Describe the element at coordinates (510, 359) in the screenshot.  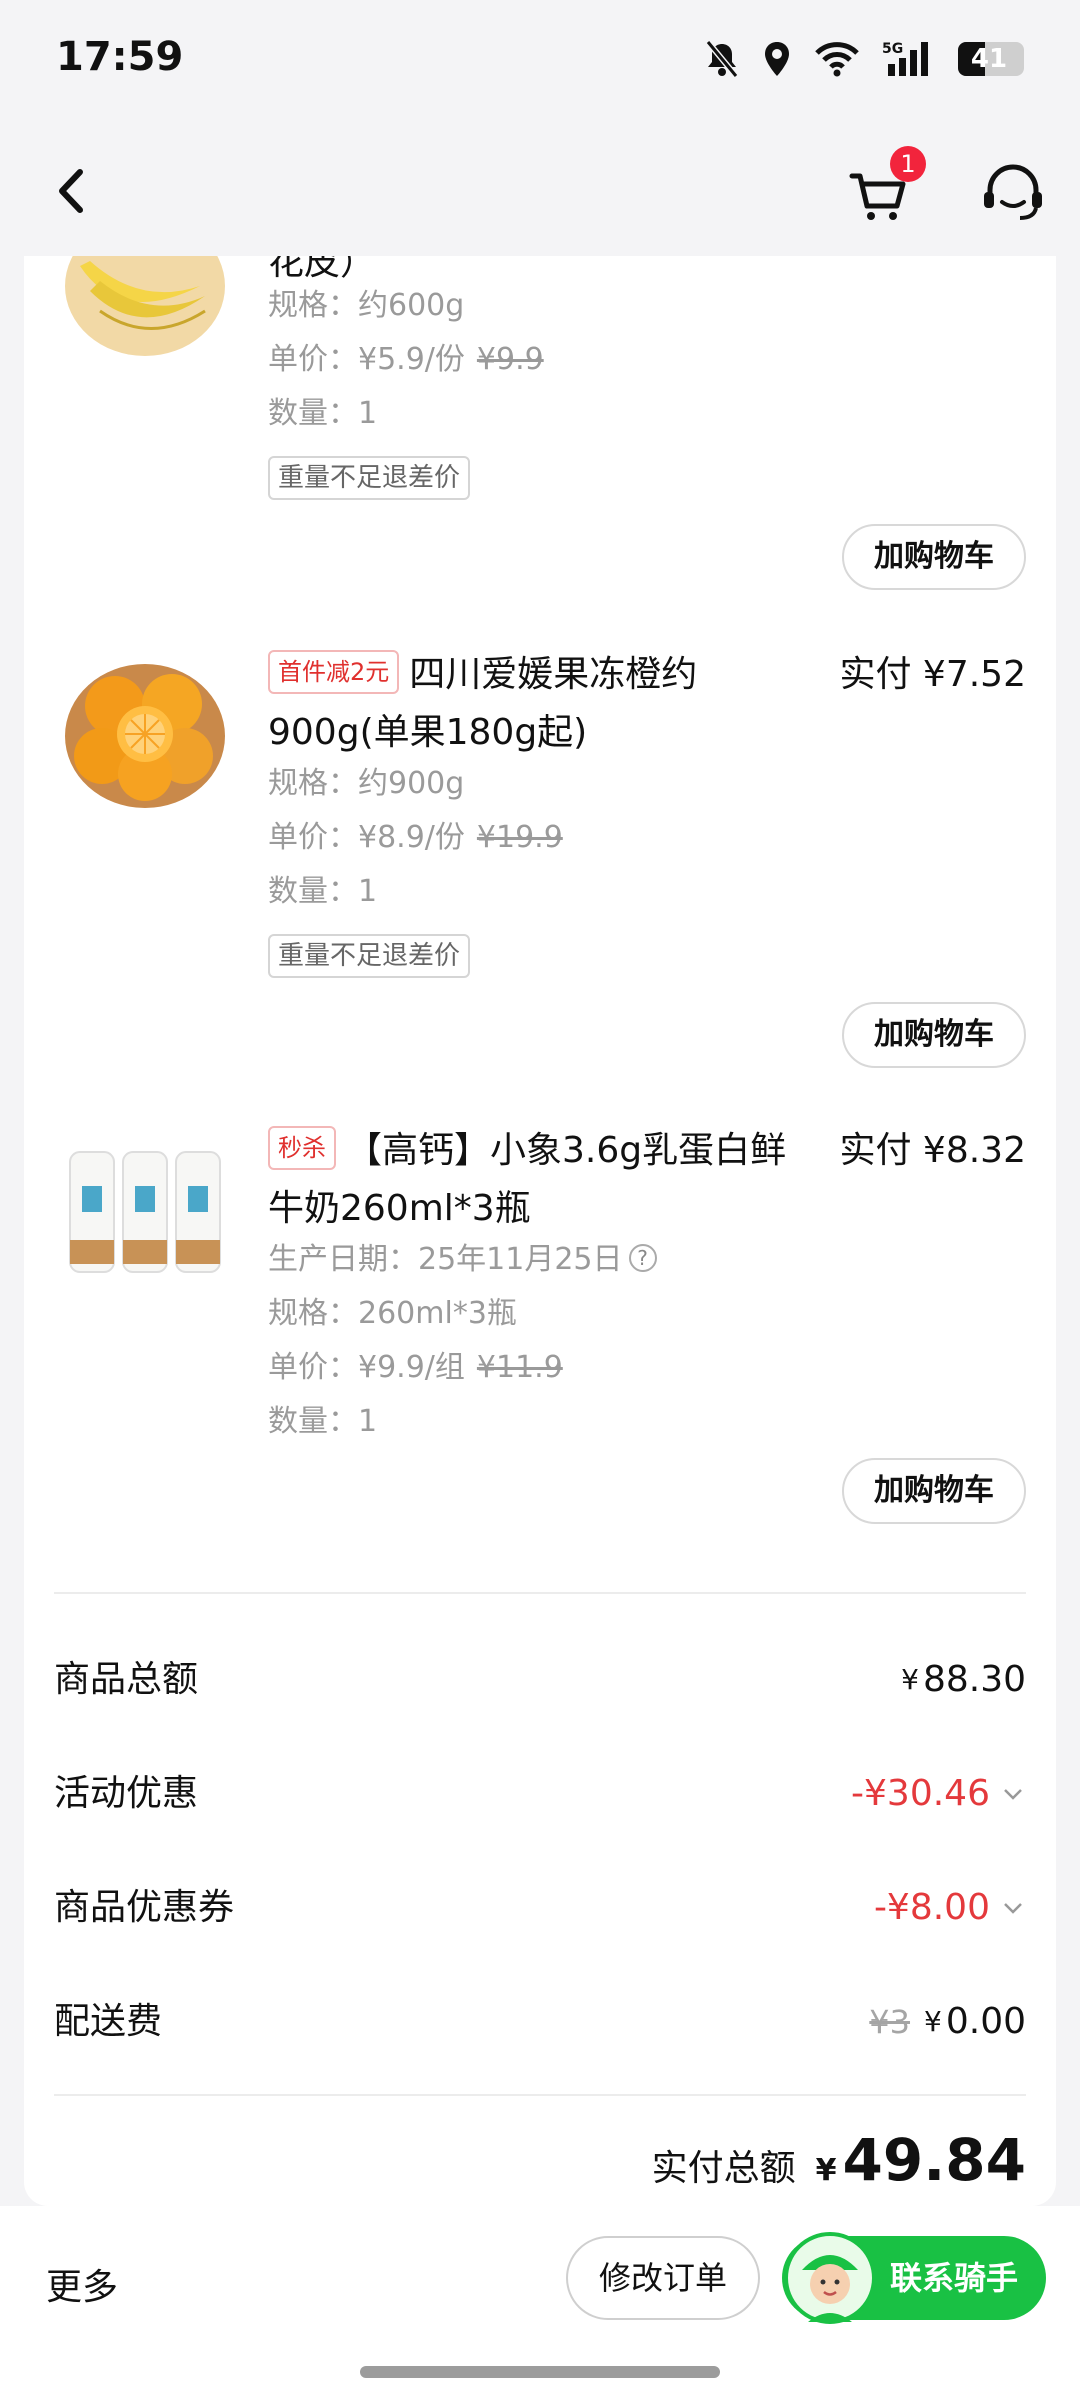
I see `original-price: ¥9.9` at that location.